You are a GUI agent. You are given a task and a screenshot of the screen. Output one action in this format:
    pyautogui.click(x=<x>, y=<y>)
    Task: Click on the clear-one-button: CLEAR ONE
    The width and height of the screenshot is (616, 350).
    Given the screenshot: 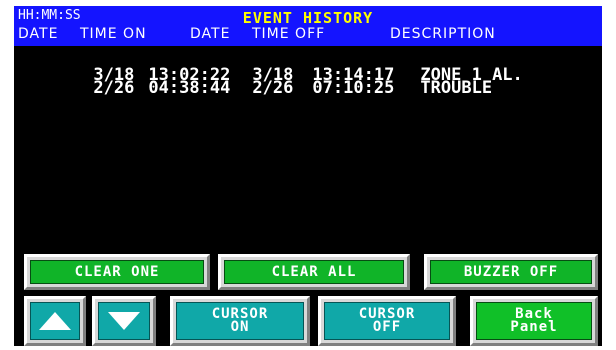 What is the action you would take?
    pyautogui.click(x=117, y=272)
    